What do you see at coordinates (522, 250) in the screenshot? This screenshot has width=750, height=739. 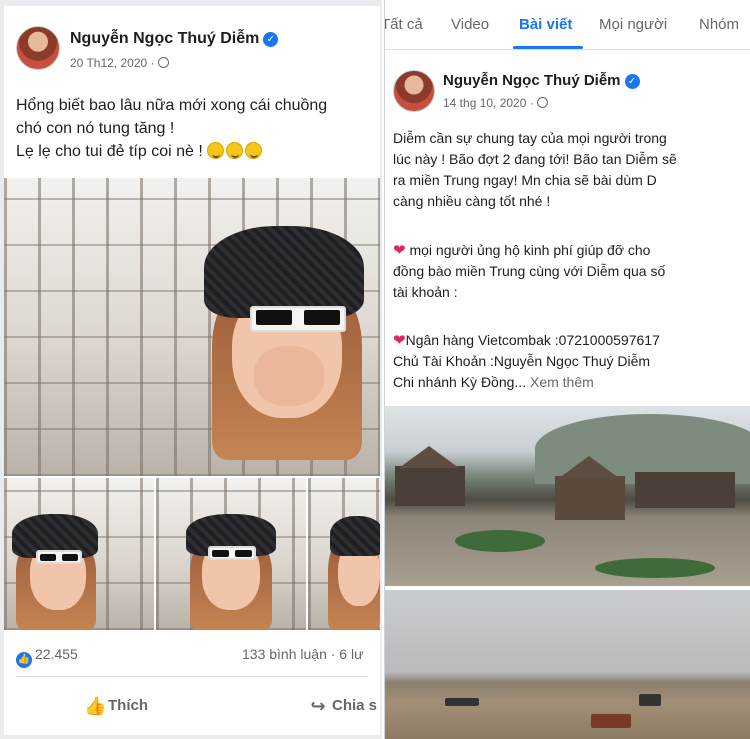 I see `right-text-line: ❤ mọi người ủng hộ kinh phí giúp đỡ cho` at bounding box center [522, 250].